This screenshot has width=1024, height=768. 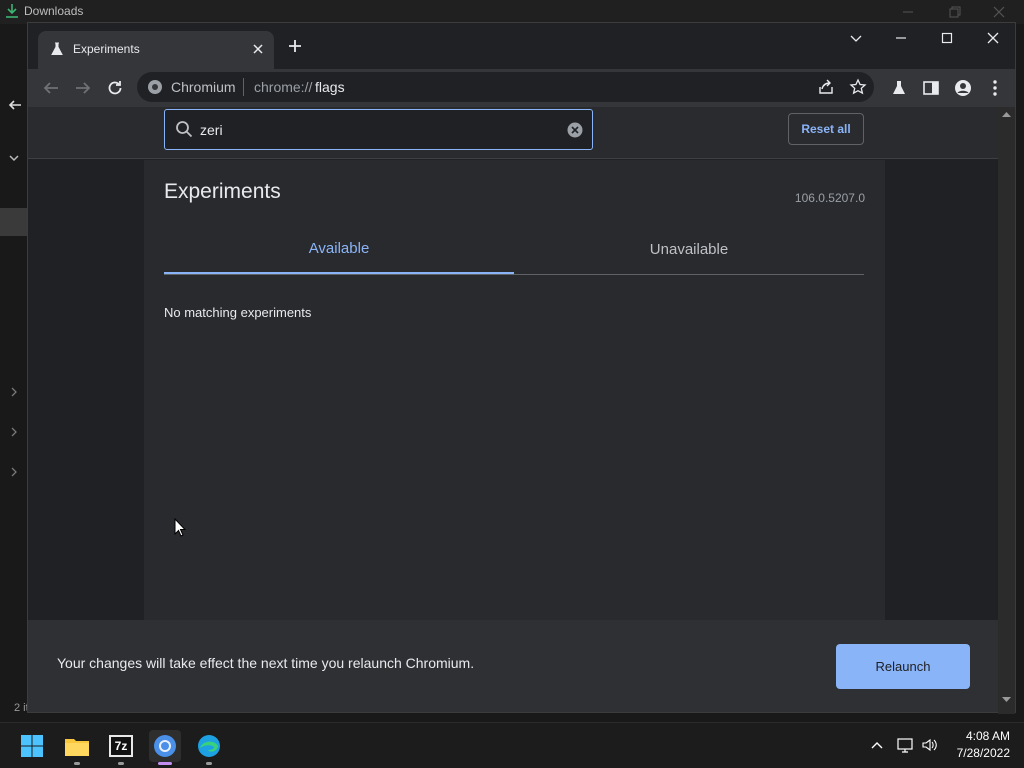 What do you see at coordinates (512, 12) in the screenshot?
I see `background-titlebar: Downloads` at bounding box center [512, 12].